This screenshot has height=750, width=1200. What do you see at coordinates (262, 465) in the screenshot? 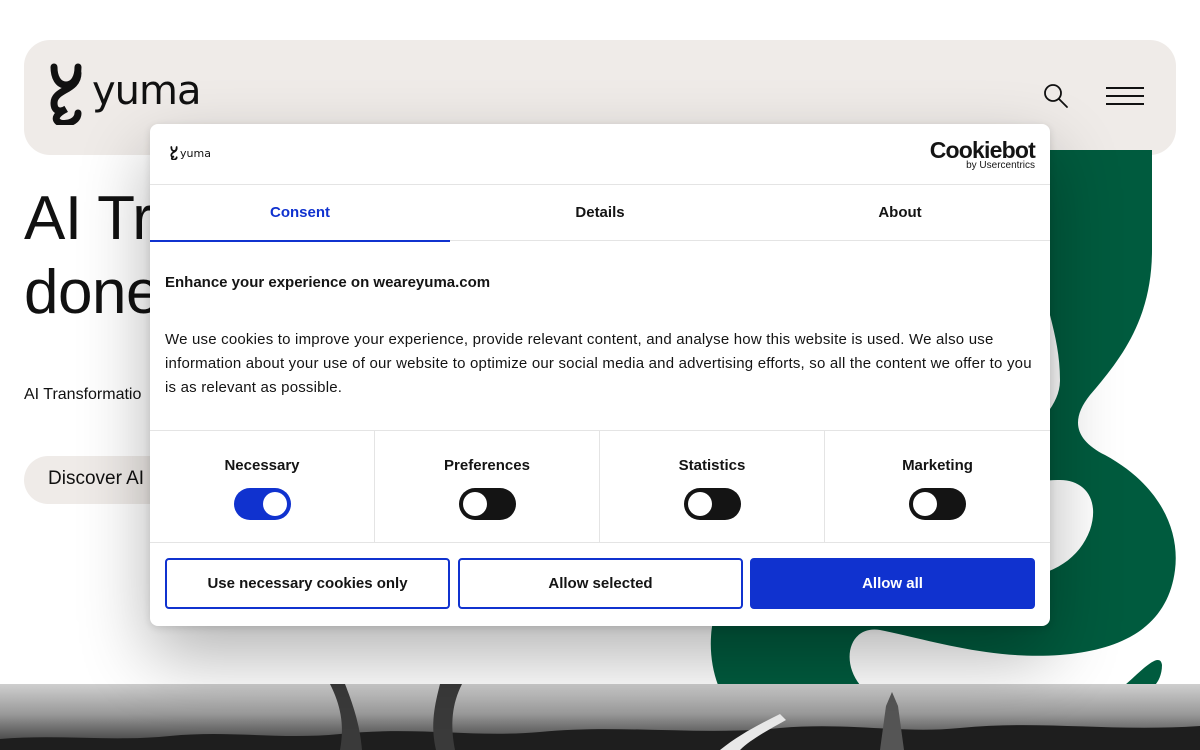
I see `toggle-label: Necessary` at bounding box center [262, 465].